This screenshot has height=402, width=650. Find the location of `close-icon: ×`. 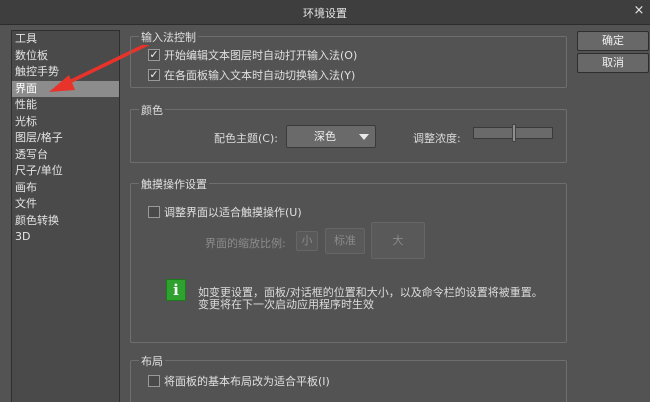

close-icon: × is located at coordinates (639, 11).